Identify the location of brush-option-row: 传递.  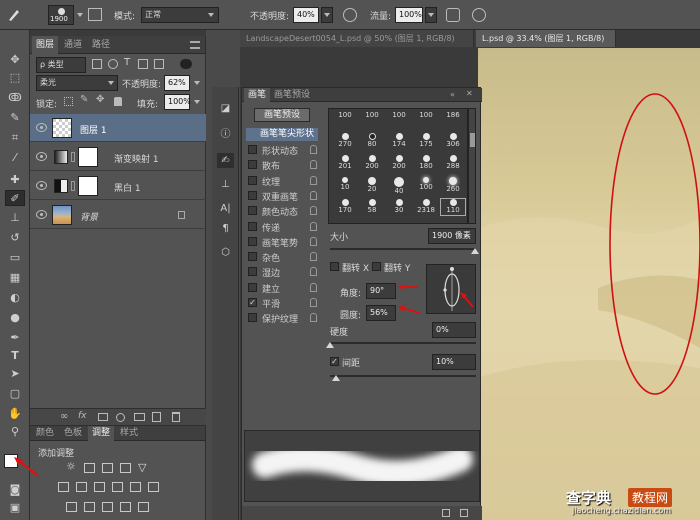
(285, 227).